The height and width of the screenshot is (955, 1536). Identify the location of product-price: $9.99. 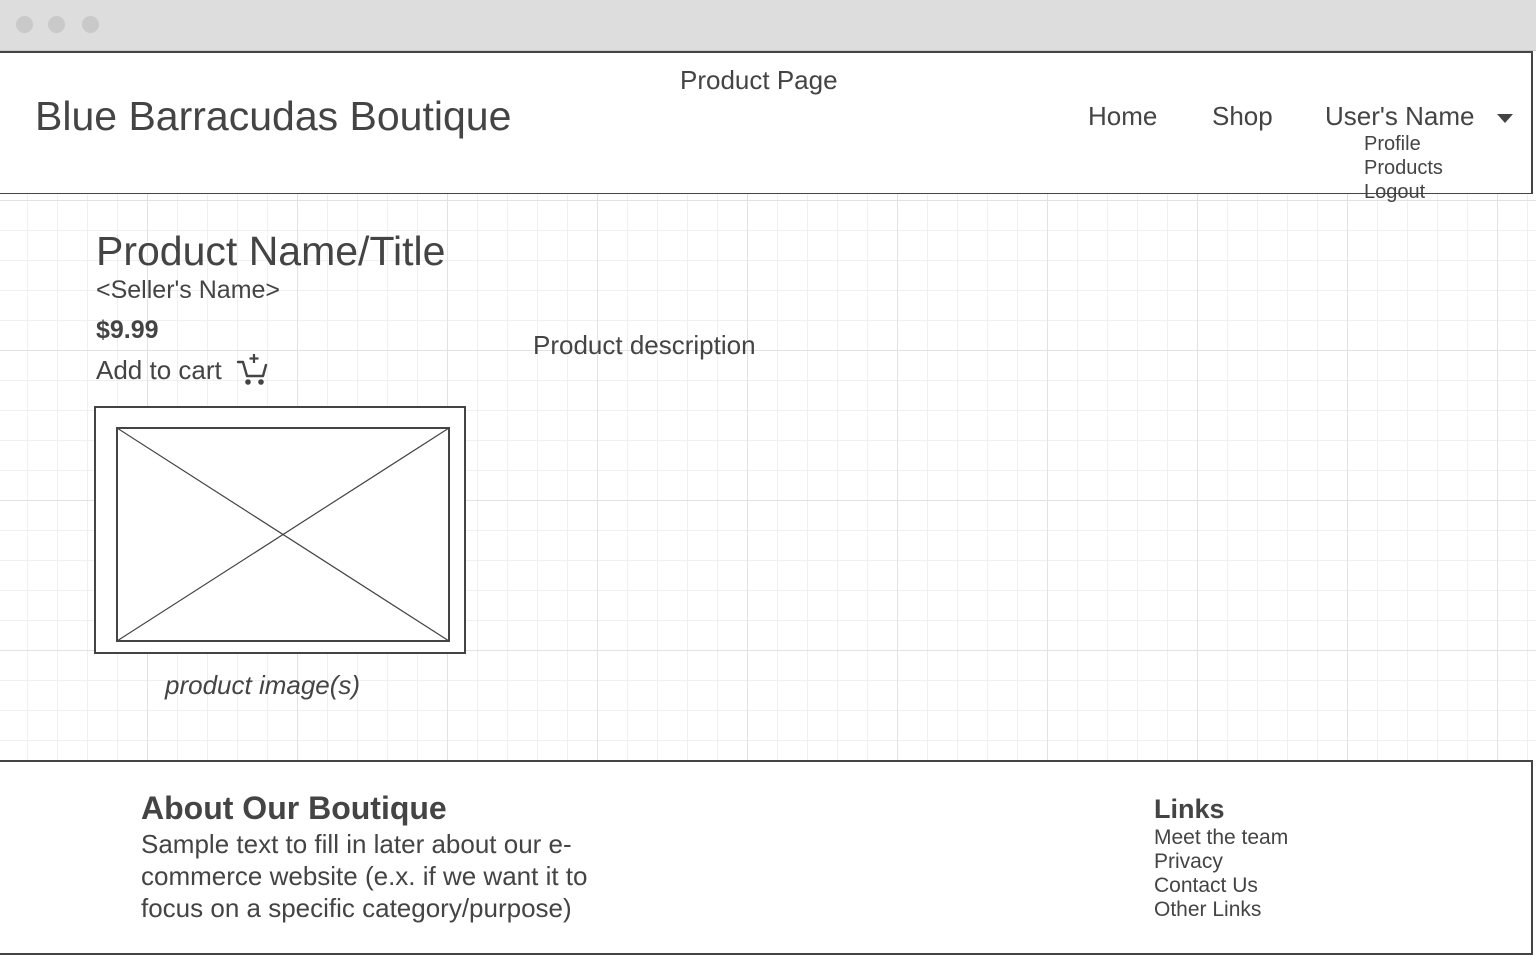
(127, 330).